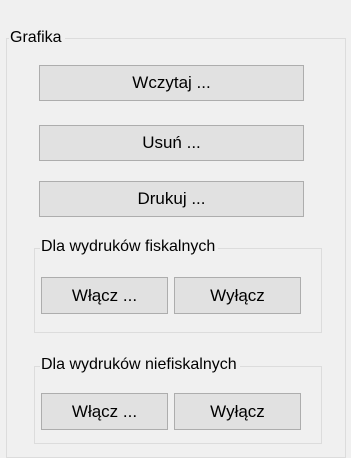  I want to click on fiscal-groupbox-title: Dla wydruków fiskalnych, so click(129, 247).